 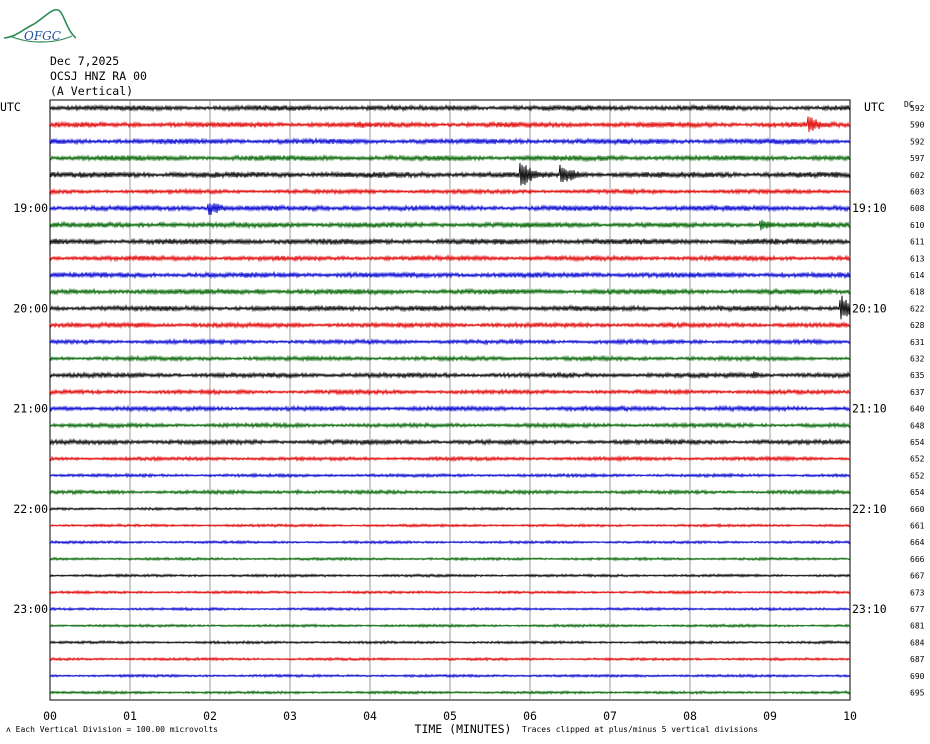 I want to click on dc-offset-label: 673, so click(x=917, y=592).